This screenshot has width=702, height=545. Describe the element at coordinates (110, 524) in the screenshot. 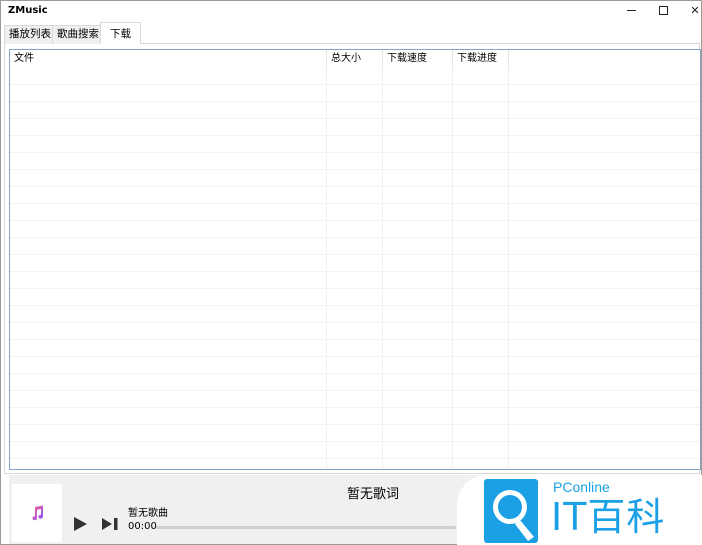

I see `next-track-icon` at that location.